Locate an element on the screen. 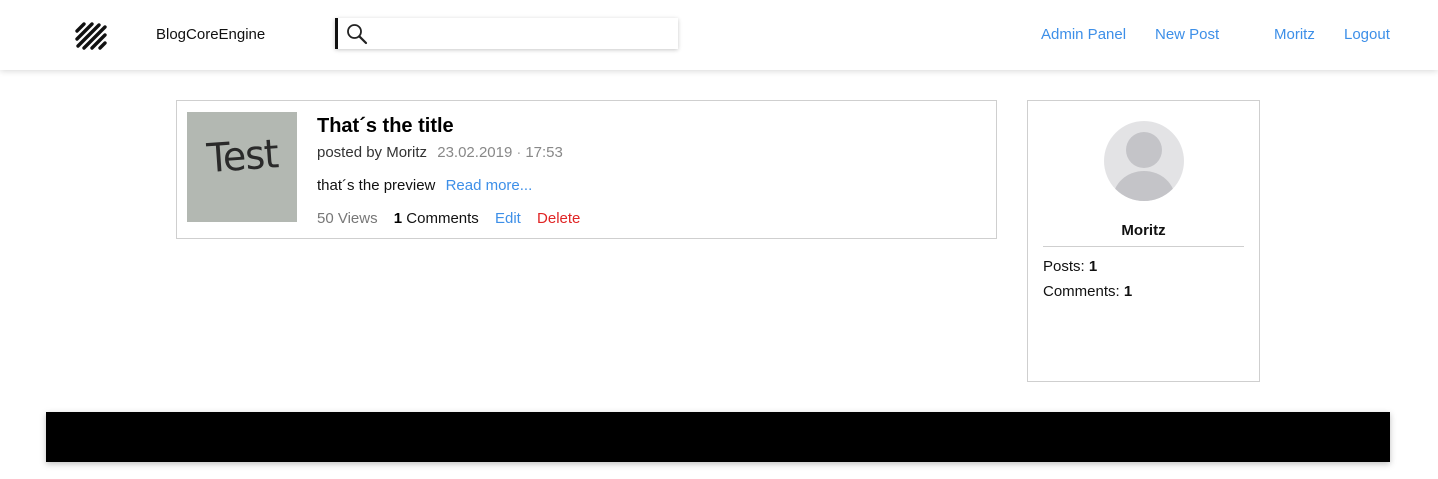 The image size is (1438, 479). post-stats: 50 Views 1 Comments Edit Delete is located at coordinates (448, 218).